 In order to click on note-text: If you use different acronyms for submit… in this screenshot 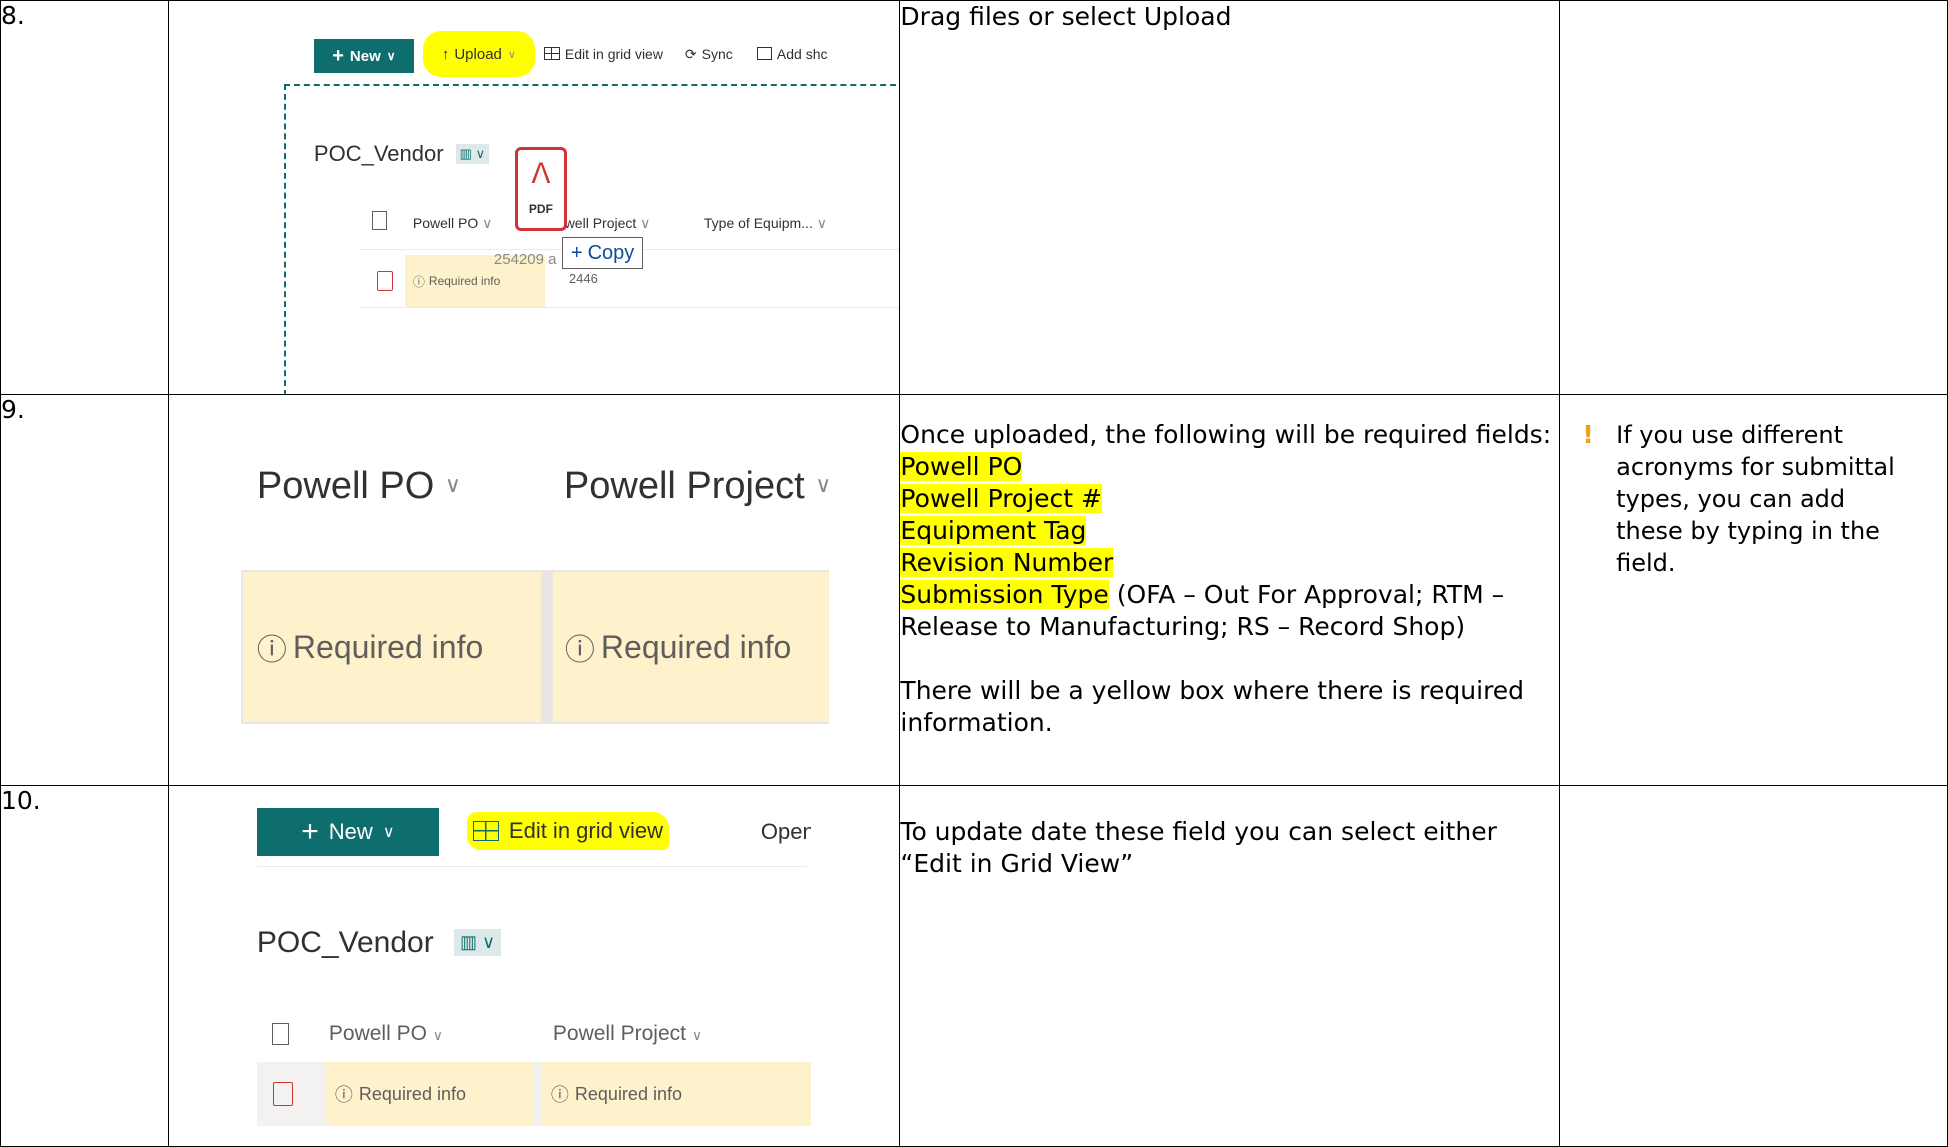, I will do `click(1755, 499)`.